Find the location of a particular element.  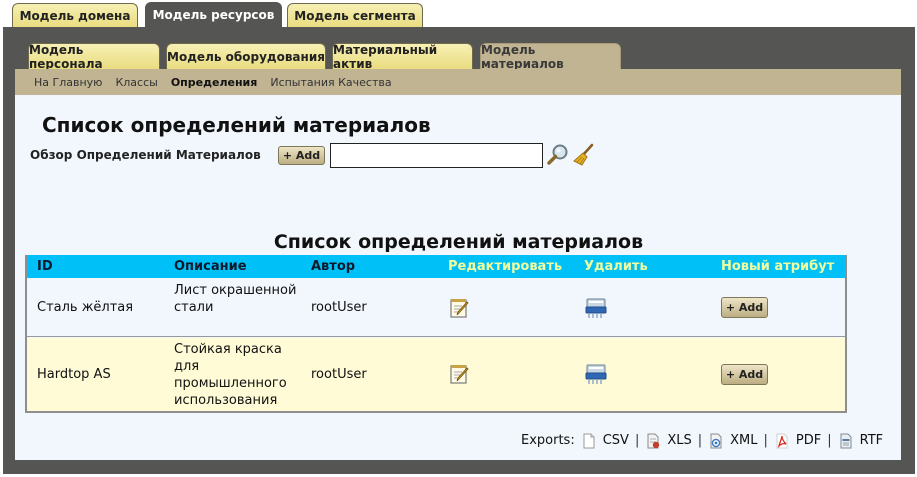

browse-label: Обзор Определений Материалов is located at coordinates (145, 155).